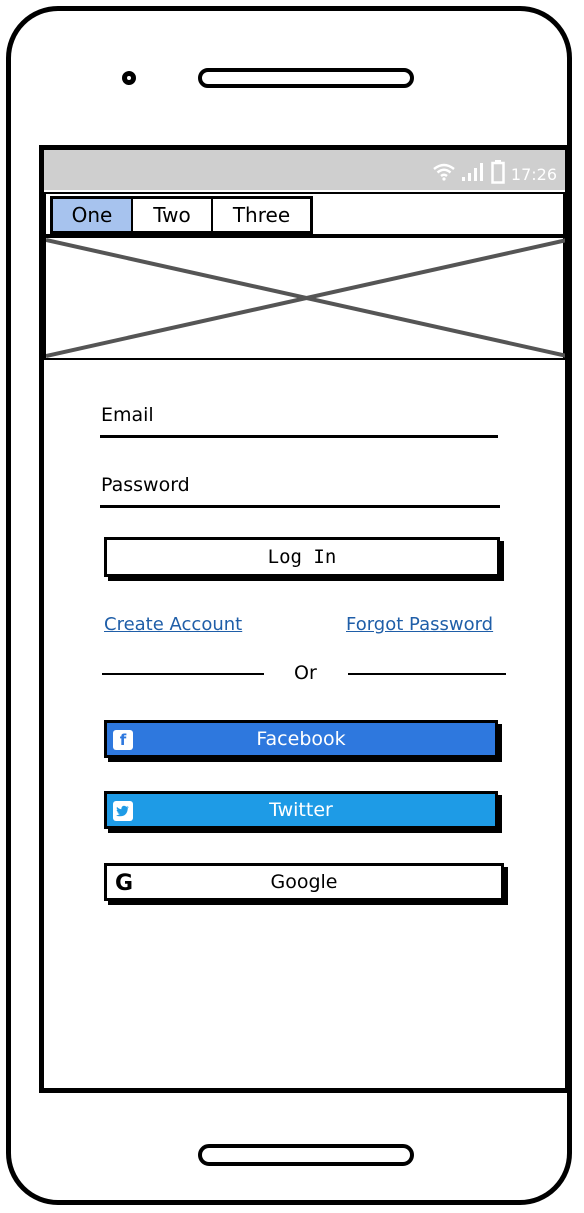 The width and height of the screenshot is (584, 1213). Describe the element at coordinates (123, 811) in the screenshot. I see `twitter-icon` at that location.